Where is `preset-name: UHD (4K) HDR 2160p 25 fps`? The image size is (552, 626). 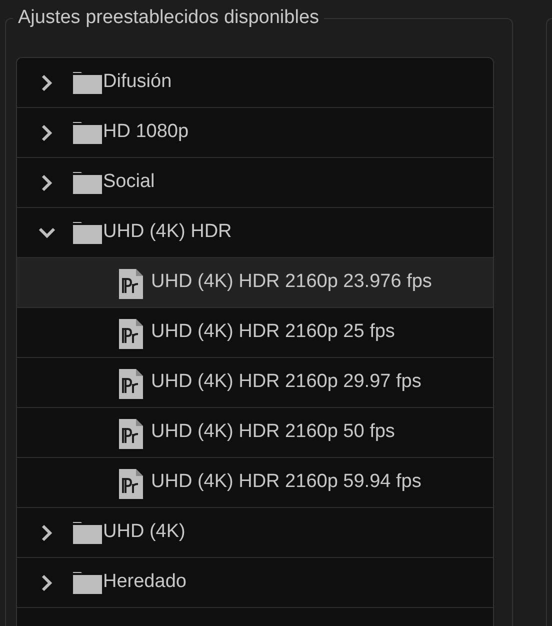 preset-name: UHD (4K) HDR 2160p 25 fps is located at coordinates (273, 332).